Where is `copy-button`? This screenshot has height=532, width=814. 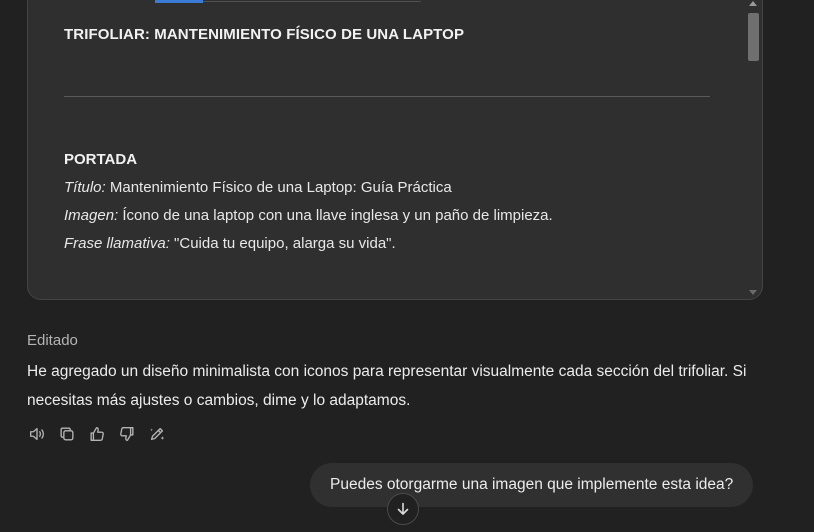
copy-button is located at coordinates (67, 434).